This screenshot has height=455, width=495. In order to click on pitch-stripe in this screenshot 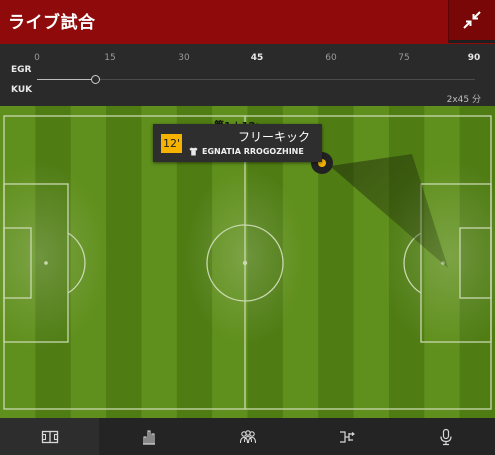, I will do `click(124, 262)`.